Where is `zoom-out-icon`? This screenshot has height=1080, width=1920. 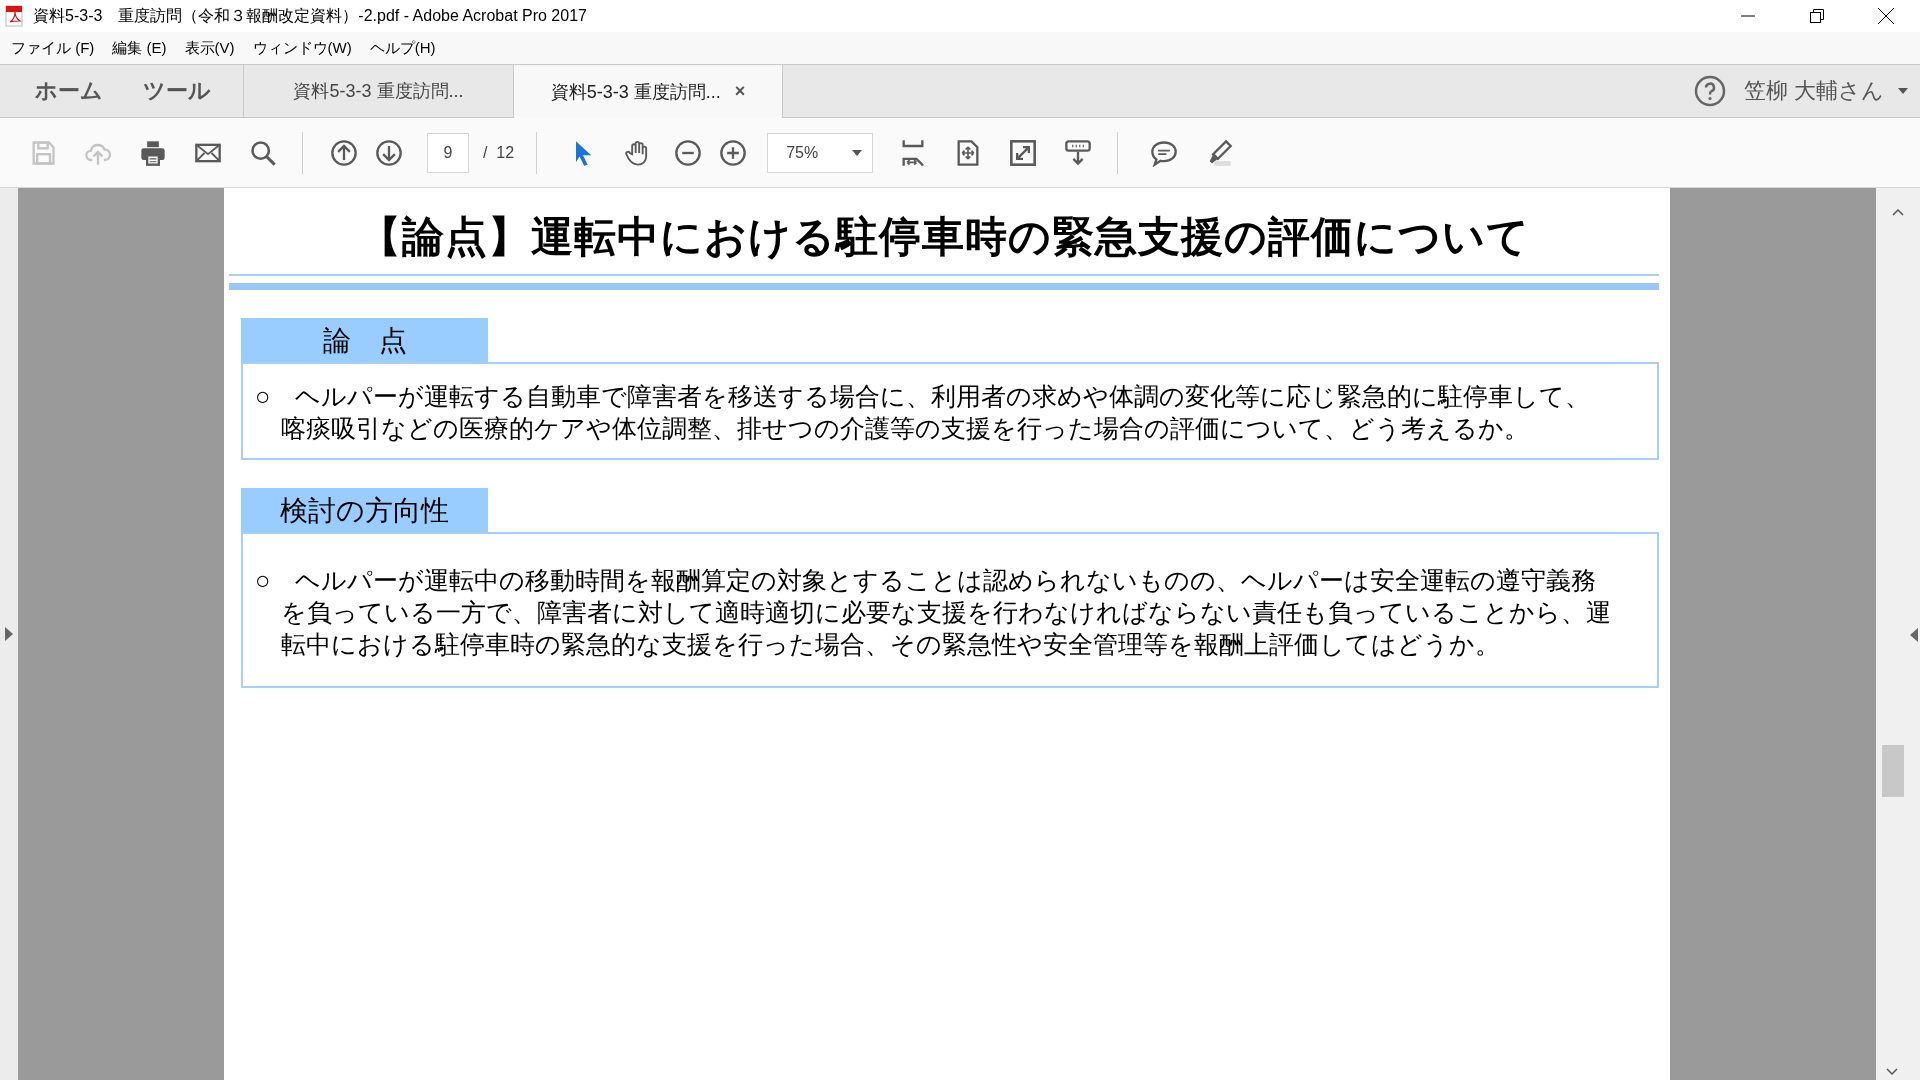 zoom-out-icon is located at coordinates (687, 152).